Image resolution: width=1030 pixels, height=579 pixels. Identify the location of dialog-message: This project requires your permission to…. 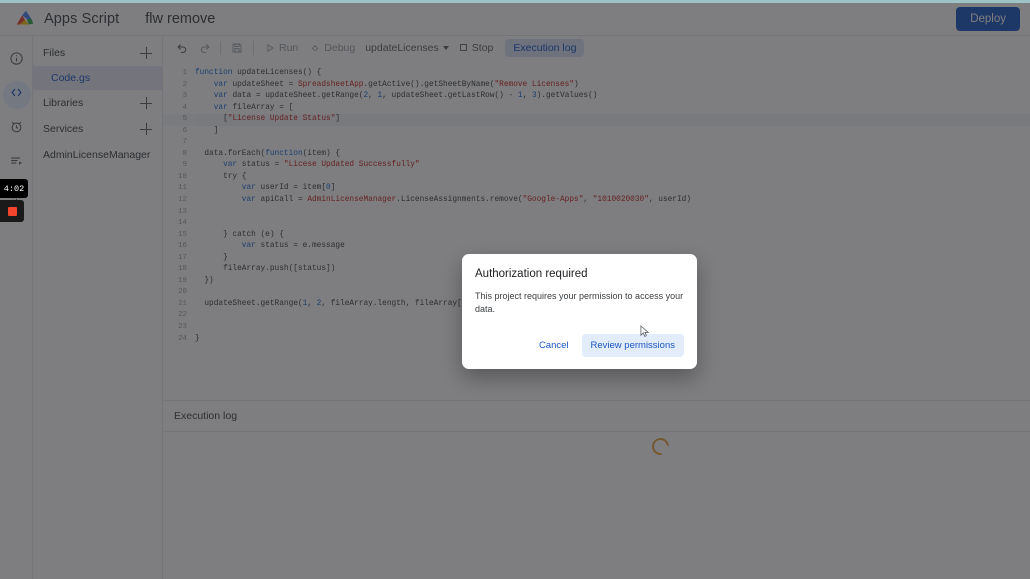
(579, 303).